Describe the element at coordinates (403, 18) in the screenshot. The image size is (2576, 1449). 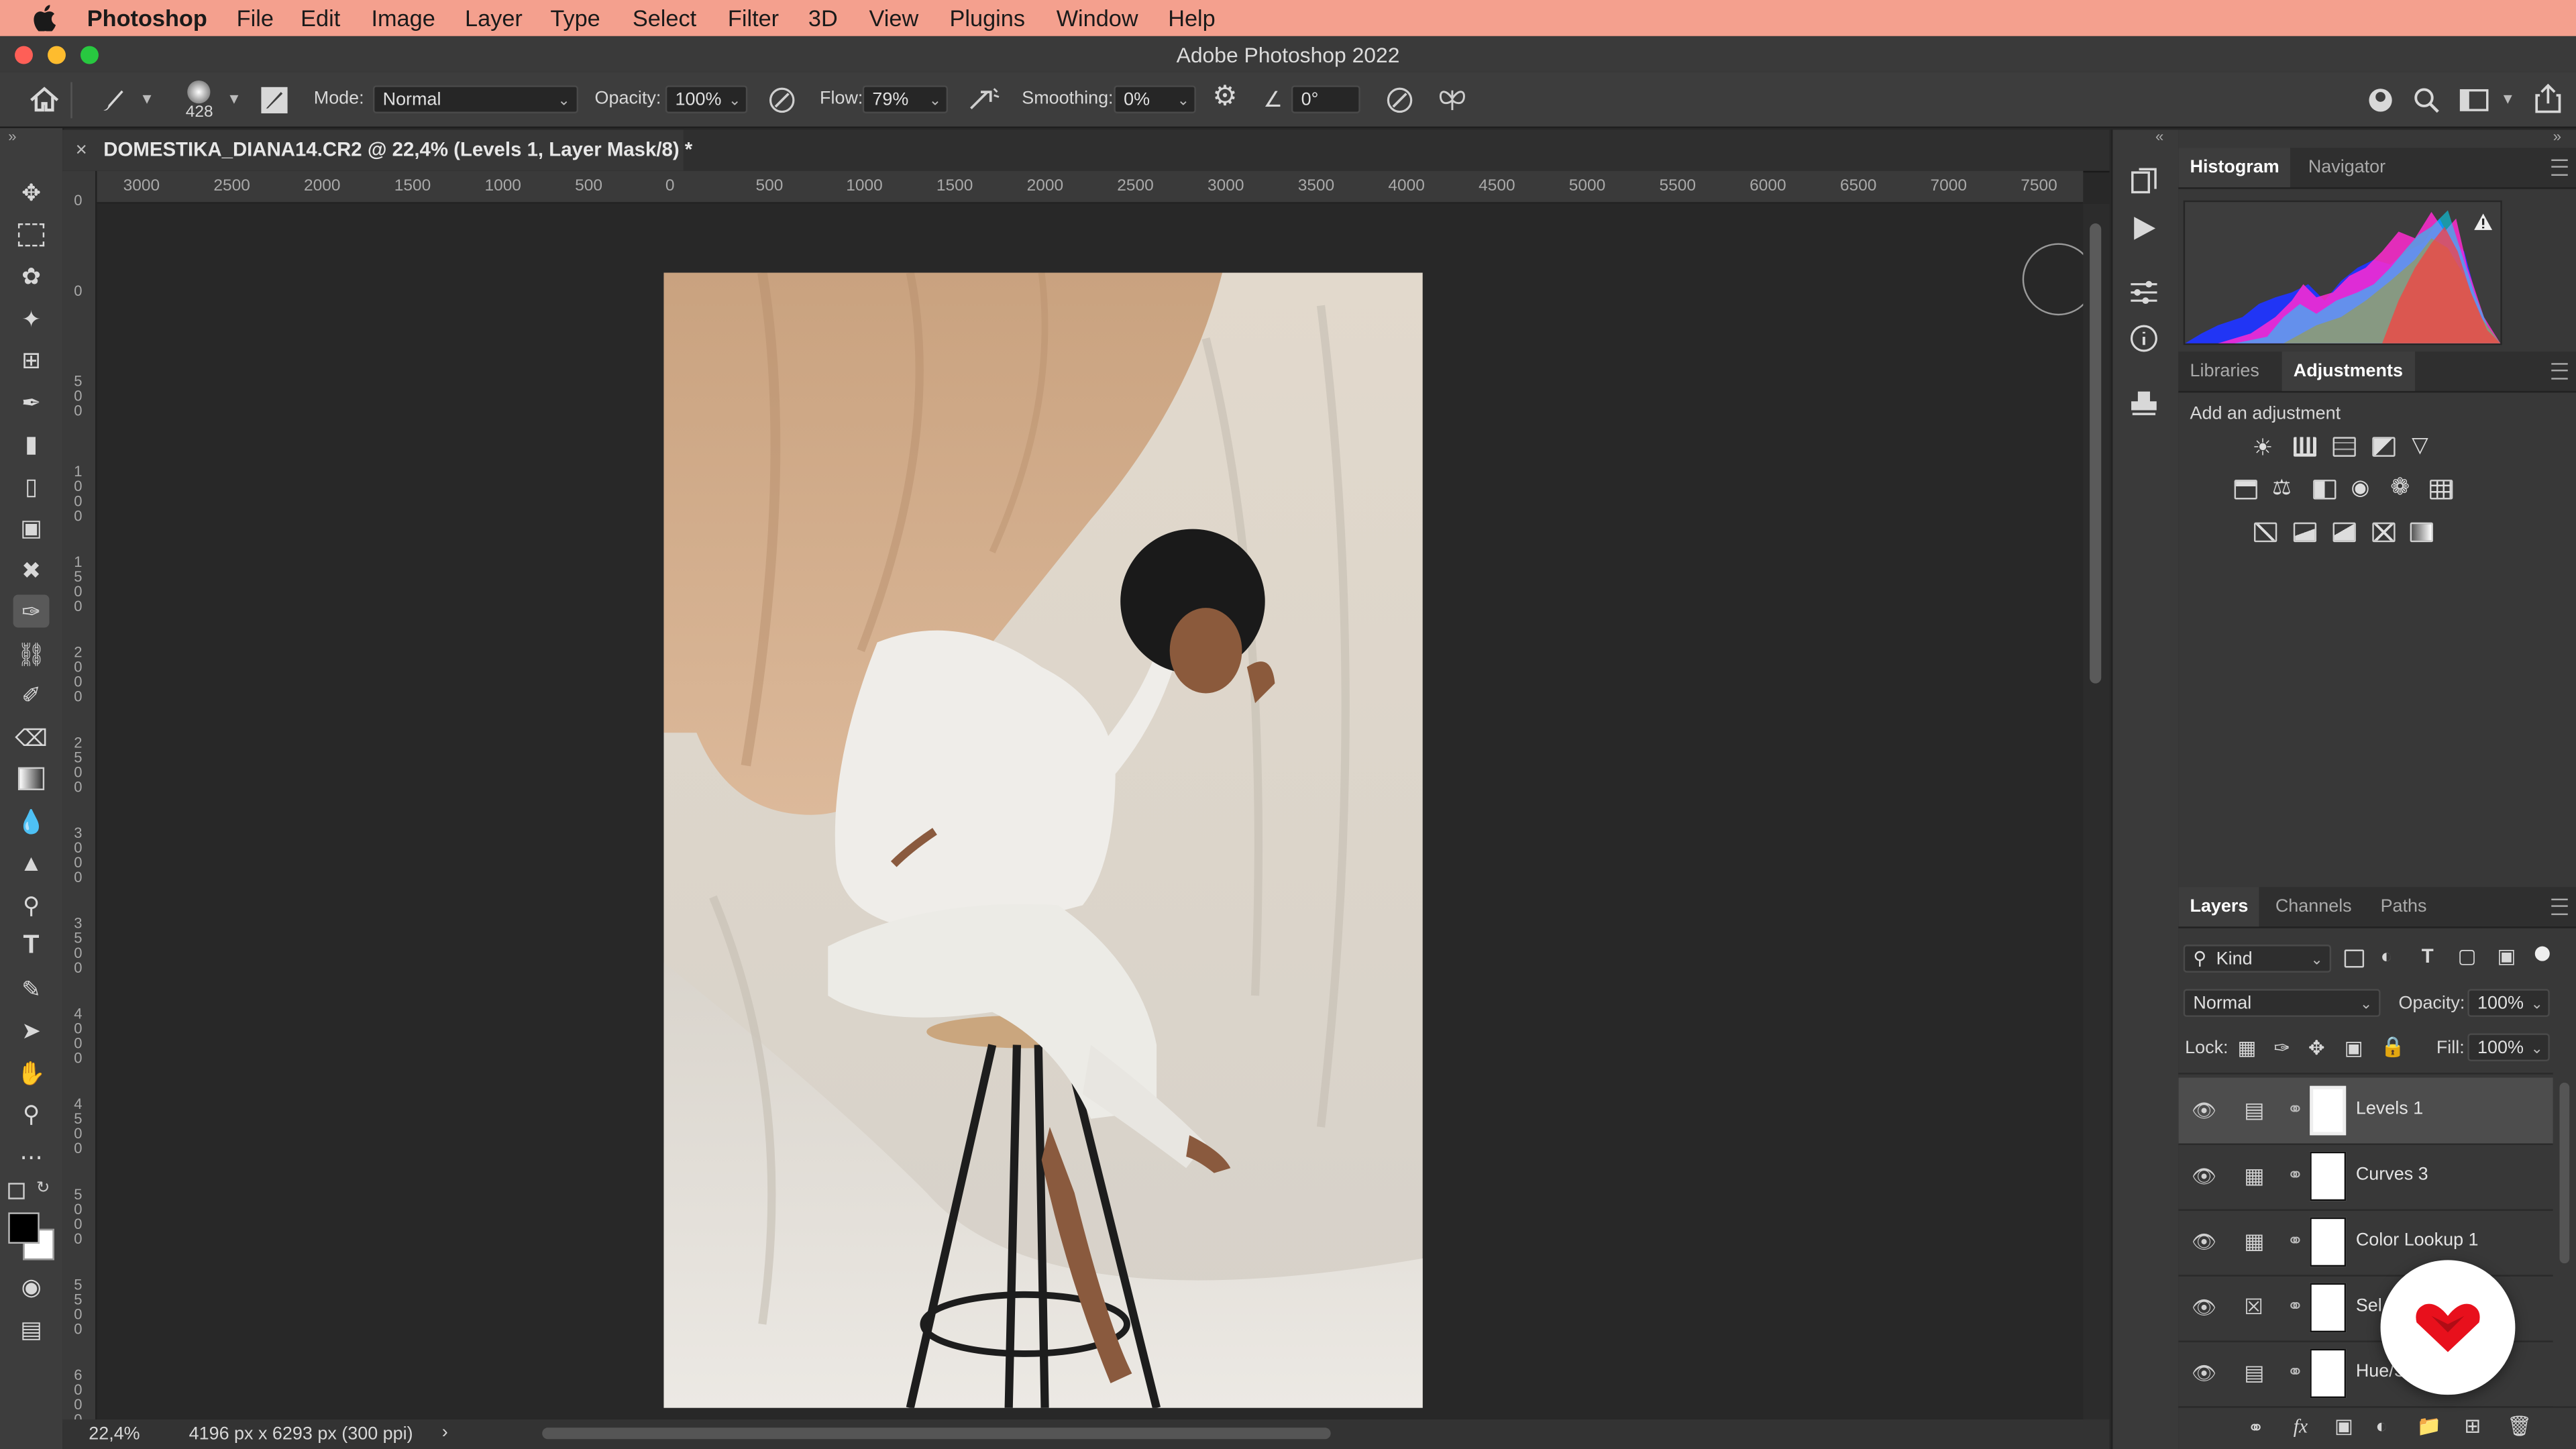
I see `menu-image: Image` at that location.